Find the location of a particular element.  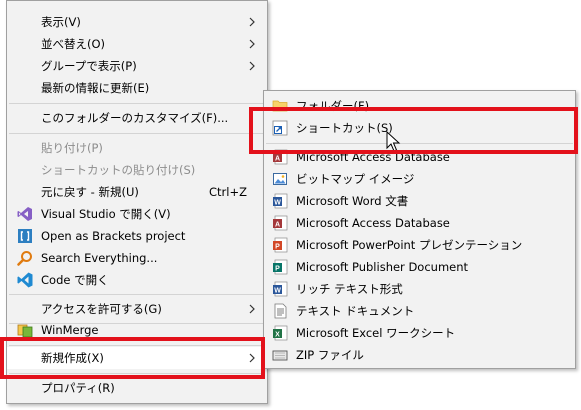

menu-item-label: 最新の情報に更新(E) is located at coordinates (95, 88).